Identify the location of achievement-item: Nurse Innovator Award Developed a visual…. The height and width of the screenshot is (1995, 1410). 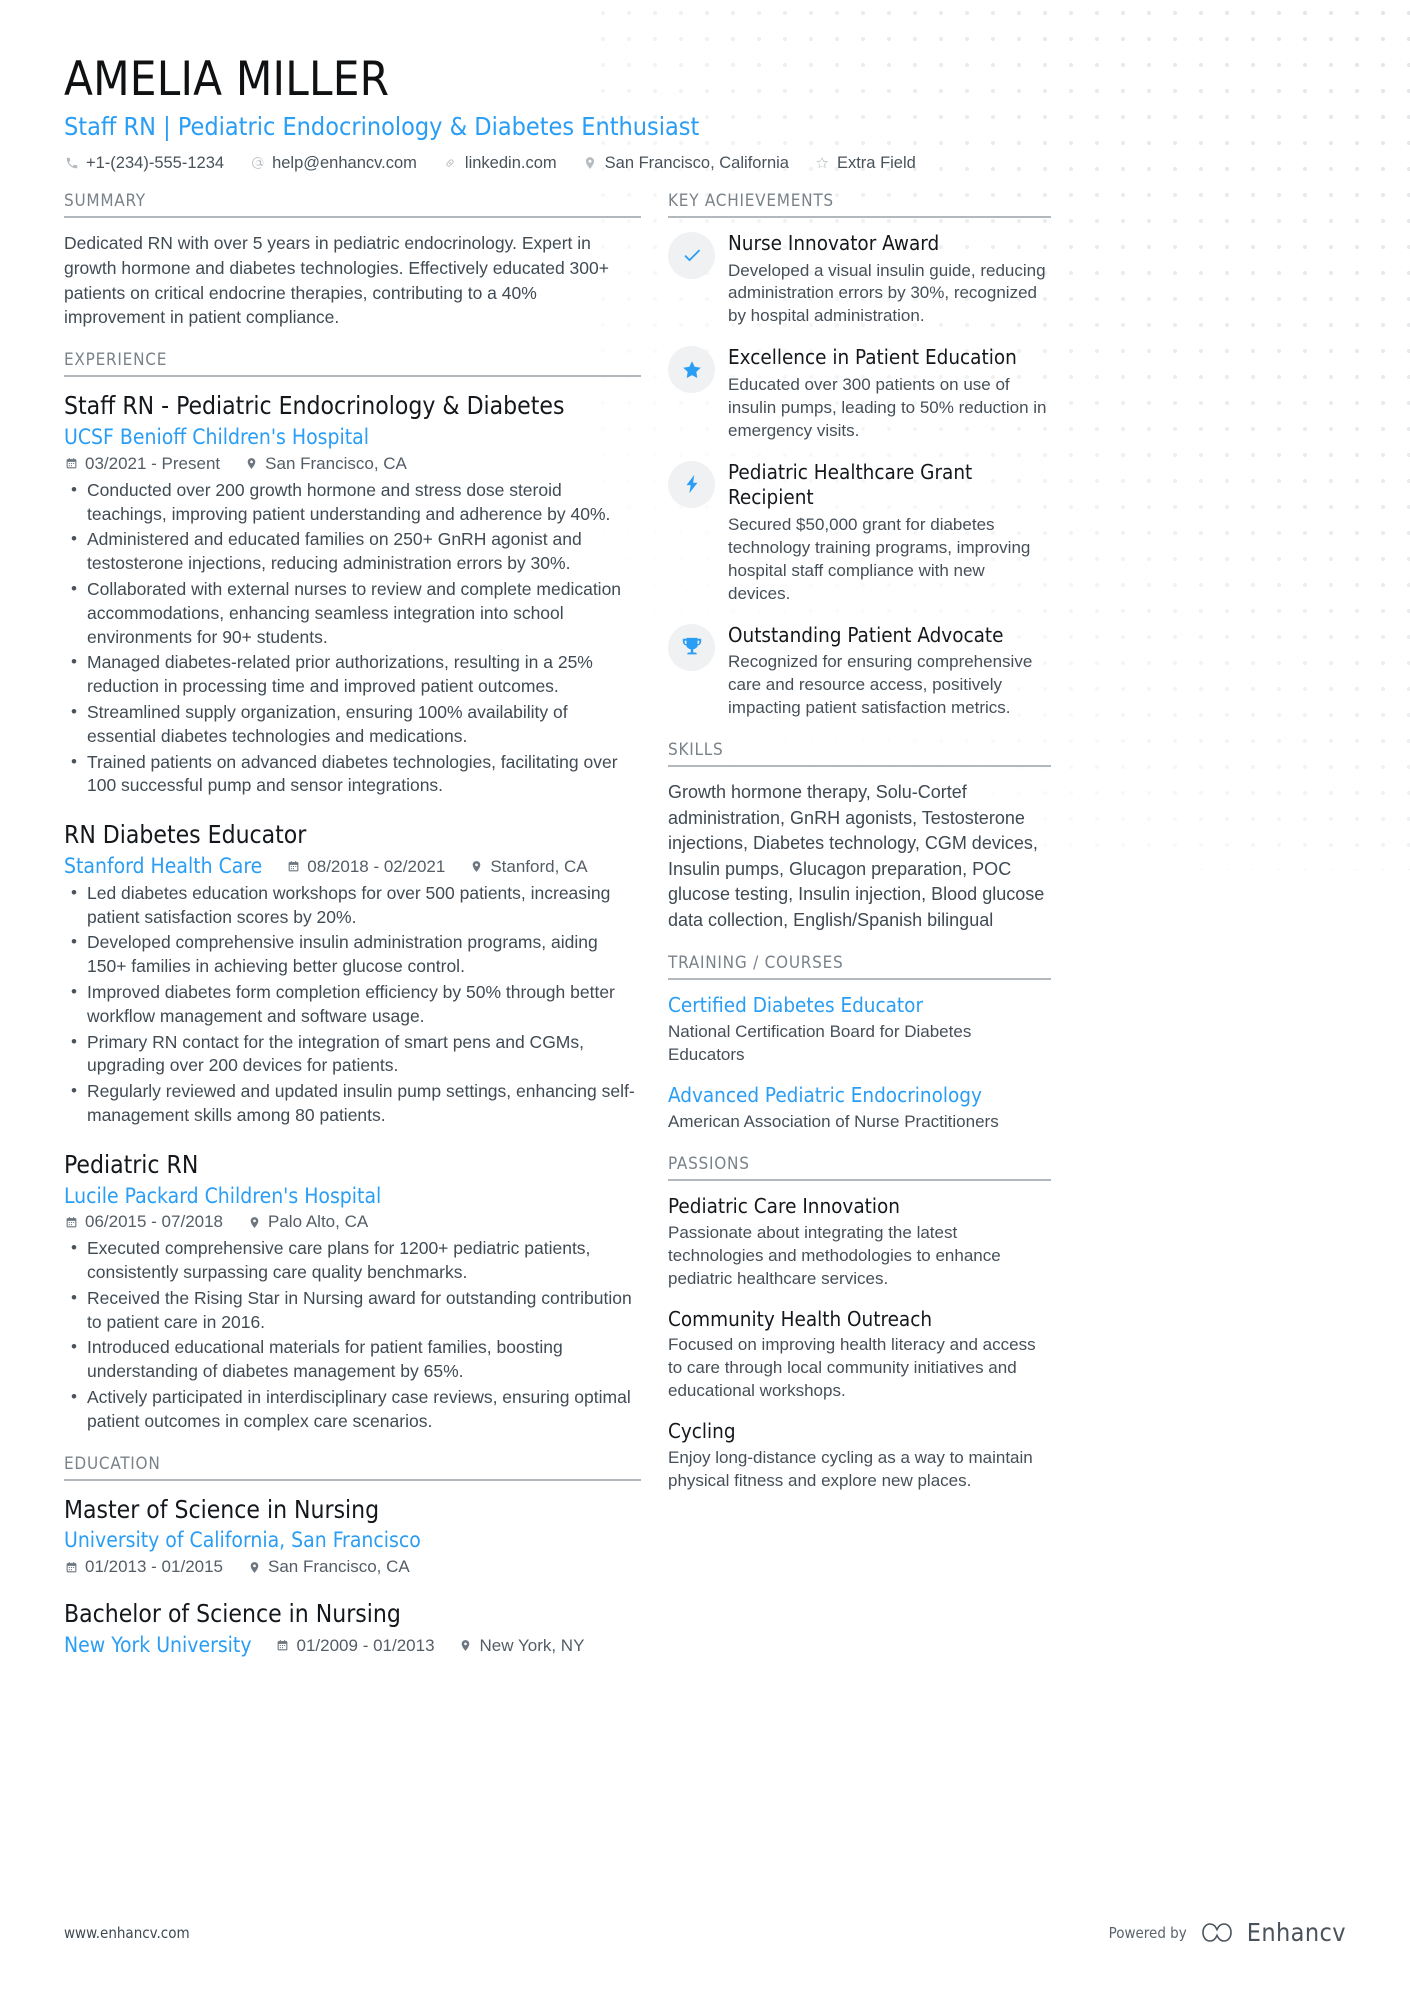
(859, 279).